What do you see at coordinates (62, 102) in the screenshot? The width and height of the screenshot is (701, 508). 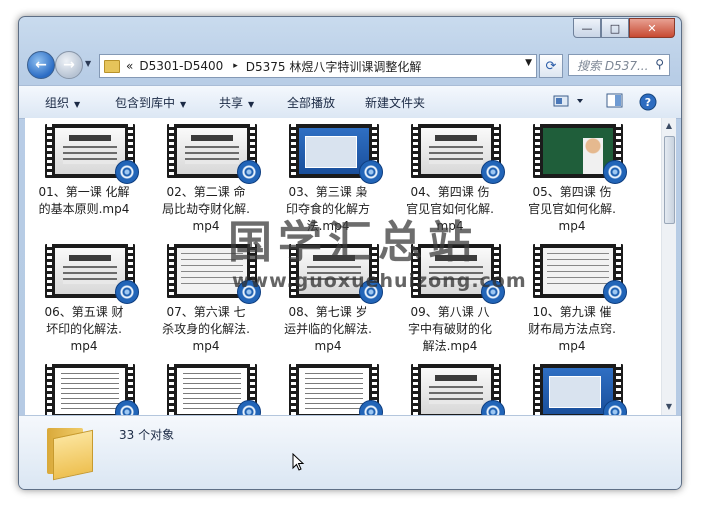 I see `organize-button: 组织 ▼` at bounding box center [62, 102].